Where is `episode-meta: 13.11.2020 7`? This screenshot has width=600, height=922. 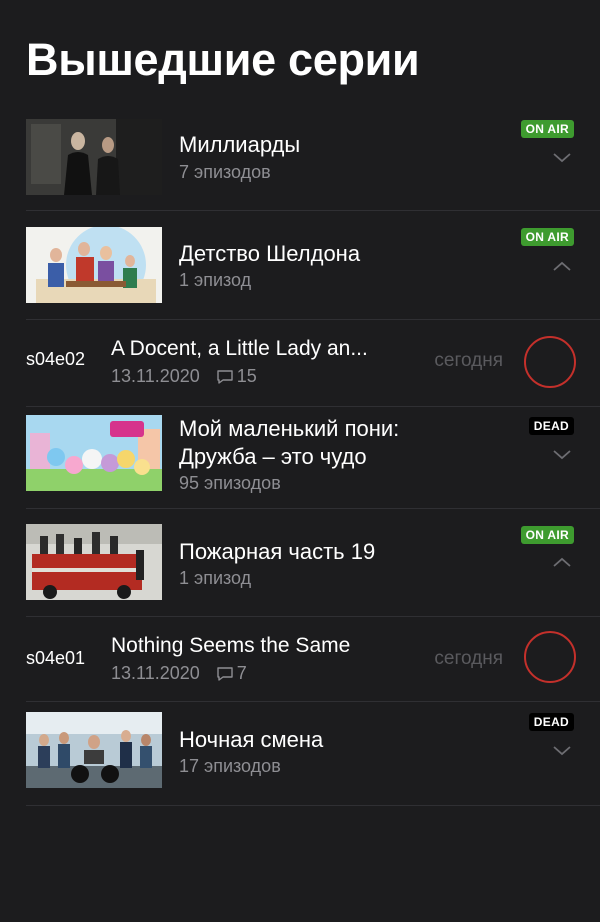 episode-meta: 13.11.2020 7 is located at coordinates (179, 673).